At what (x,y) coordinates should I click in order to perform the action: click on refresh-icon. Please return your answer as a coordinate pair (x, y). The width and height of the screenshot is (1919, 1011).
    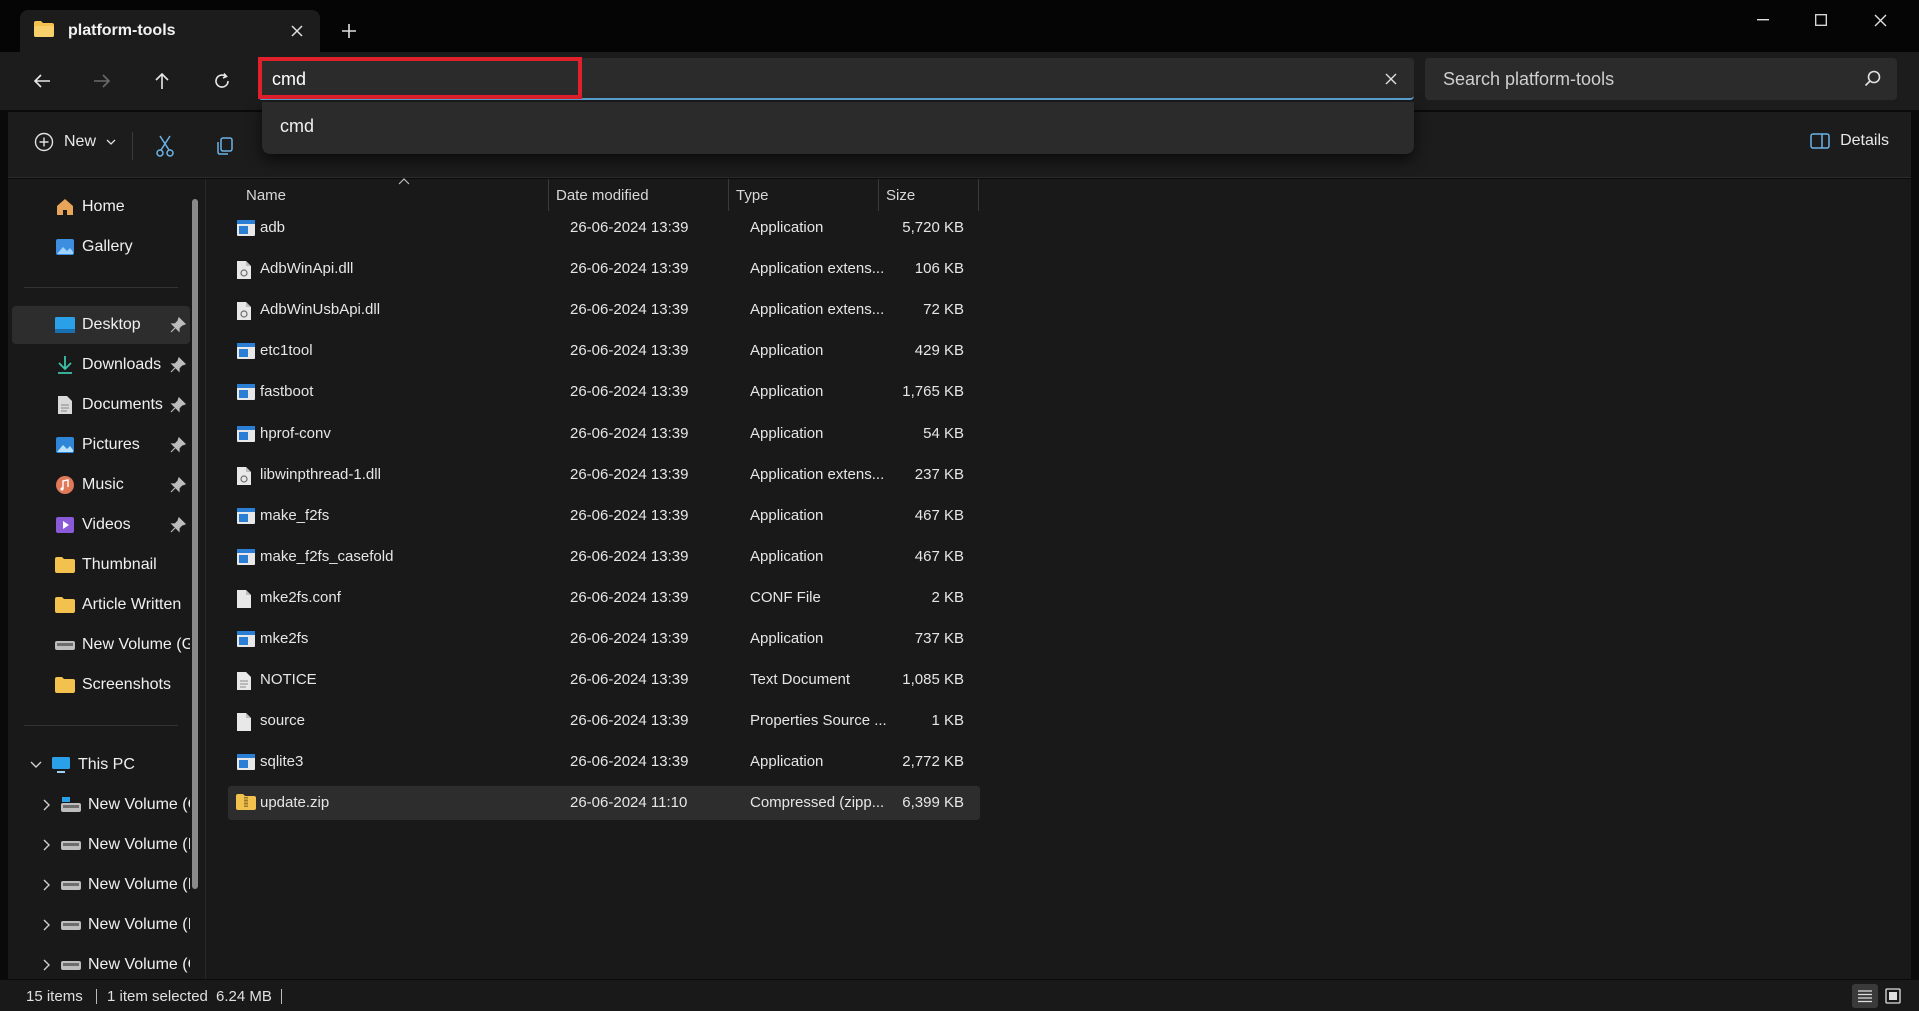
    Looking at the image, I should click on (222, 80).